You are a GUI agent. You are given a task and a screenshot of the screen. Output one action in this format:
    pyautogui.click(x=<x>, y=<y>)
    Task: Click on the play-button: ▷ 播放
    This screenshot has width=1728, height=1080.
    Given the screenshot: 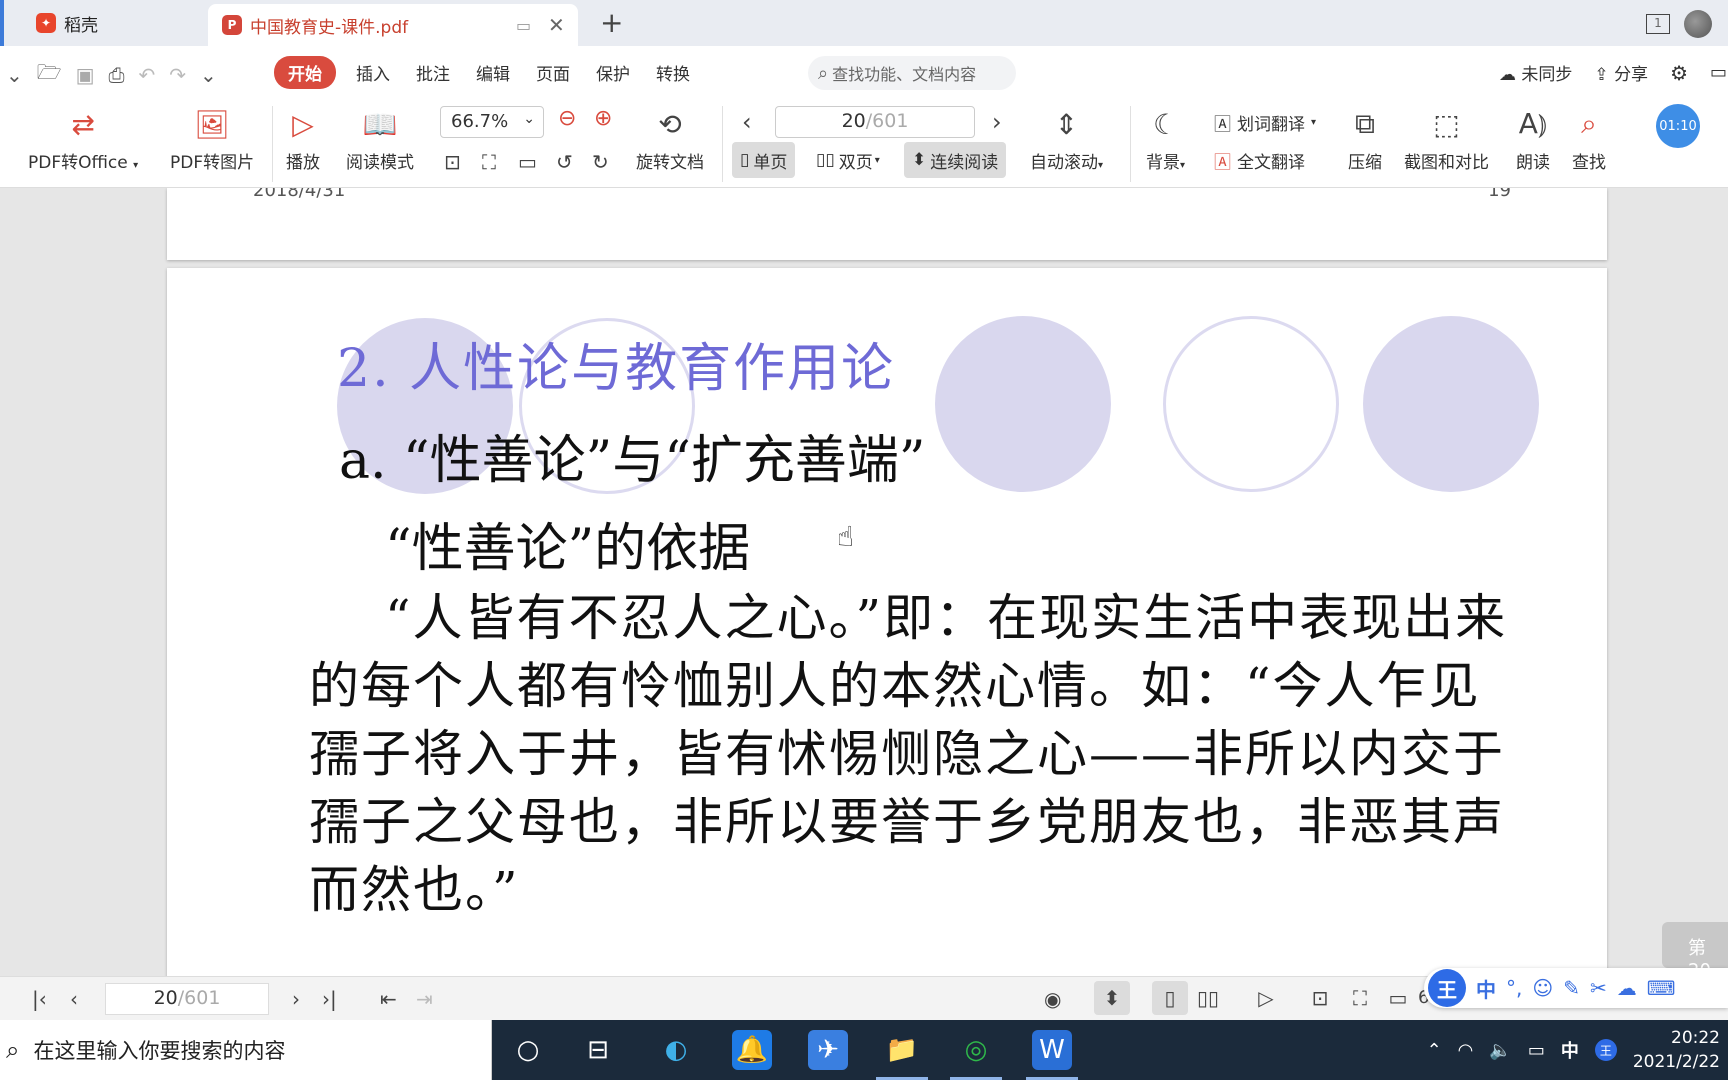 What is the action you would take?
    pyautogui.click(x=303, y=139)
    